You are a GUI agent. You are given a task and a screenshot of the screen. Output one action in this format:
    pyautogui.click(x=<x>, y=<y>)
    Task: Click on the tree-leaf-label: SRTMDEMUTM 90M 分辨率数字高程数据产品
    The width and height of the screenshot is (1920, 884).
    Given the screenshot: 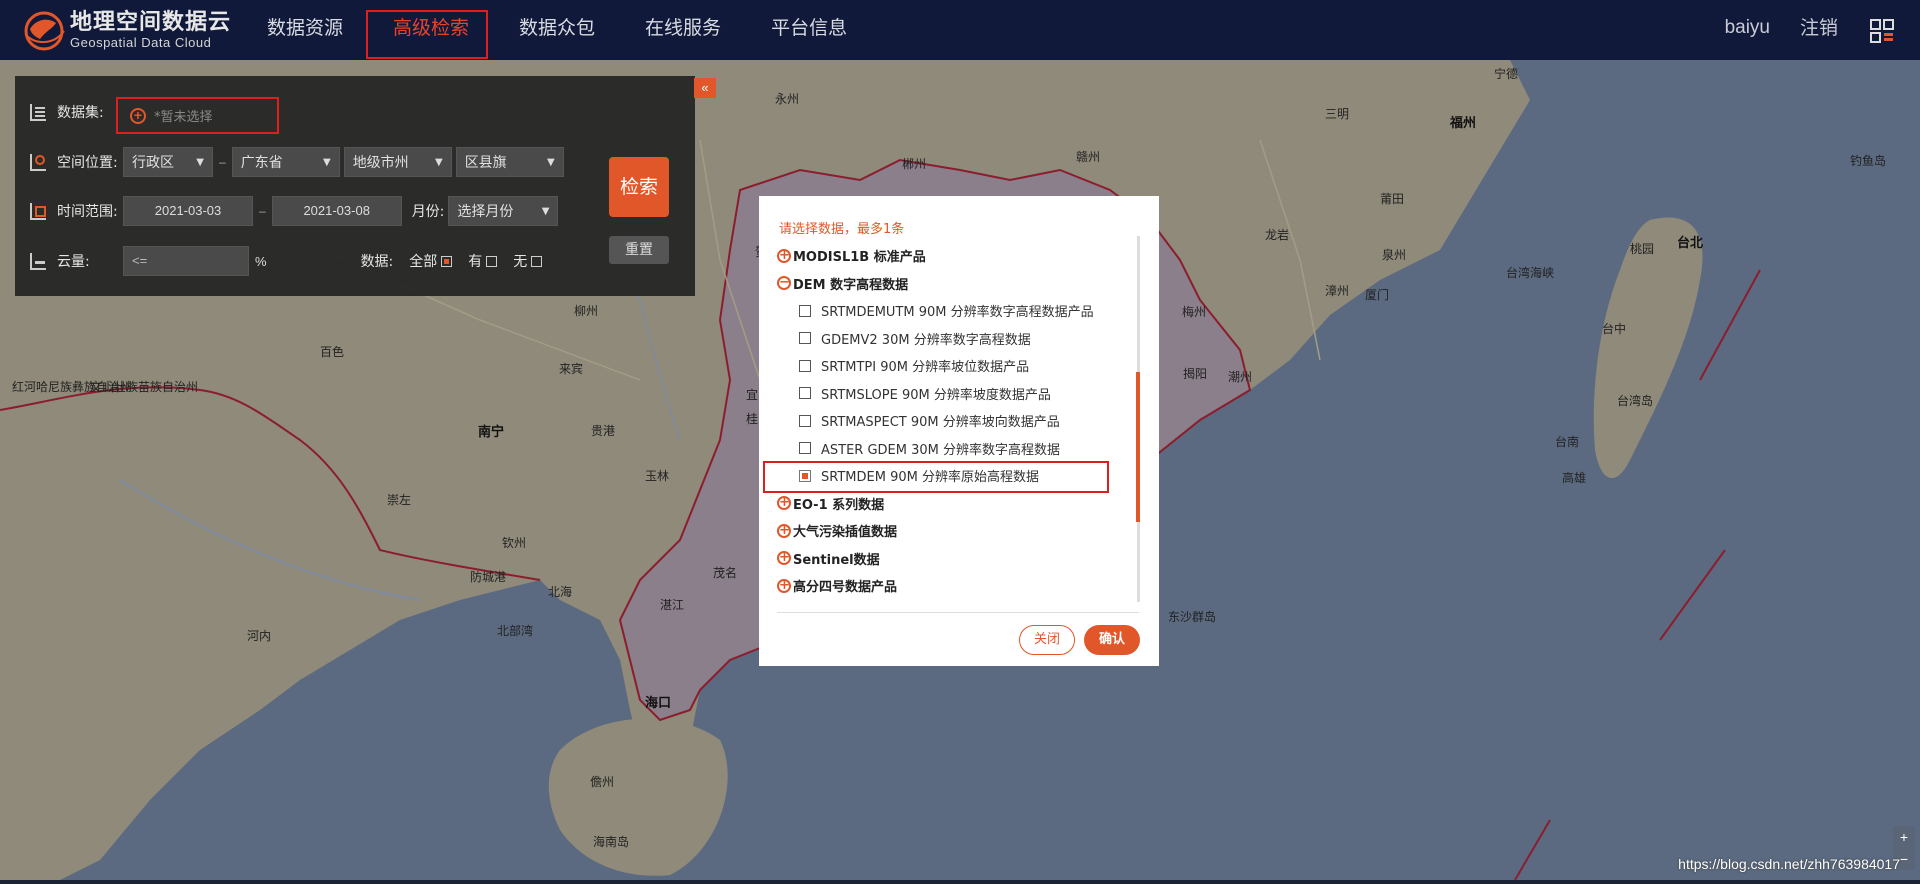 What is the action you would take?
    pyautogui.click(x=957, y=313)
    